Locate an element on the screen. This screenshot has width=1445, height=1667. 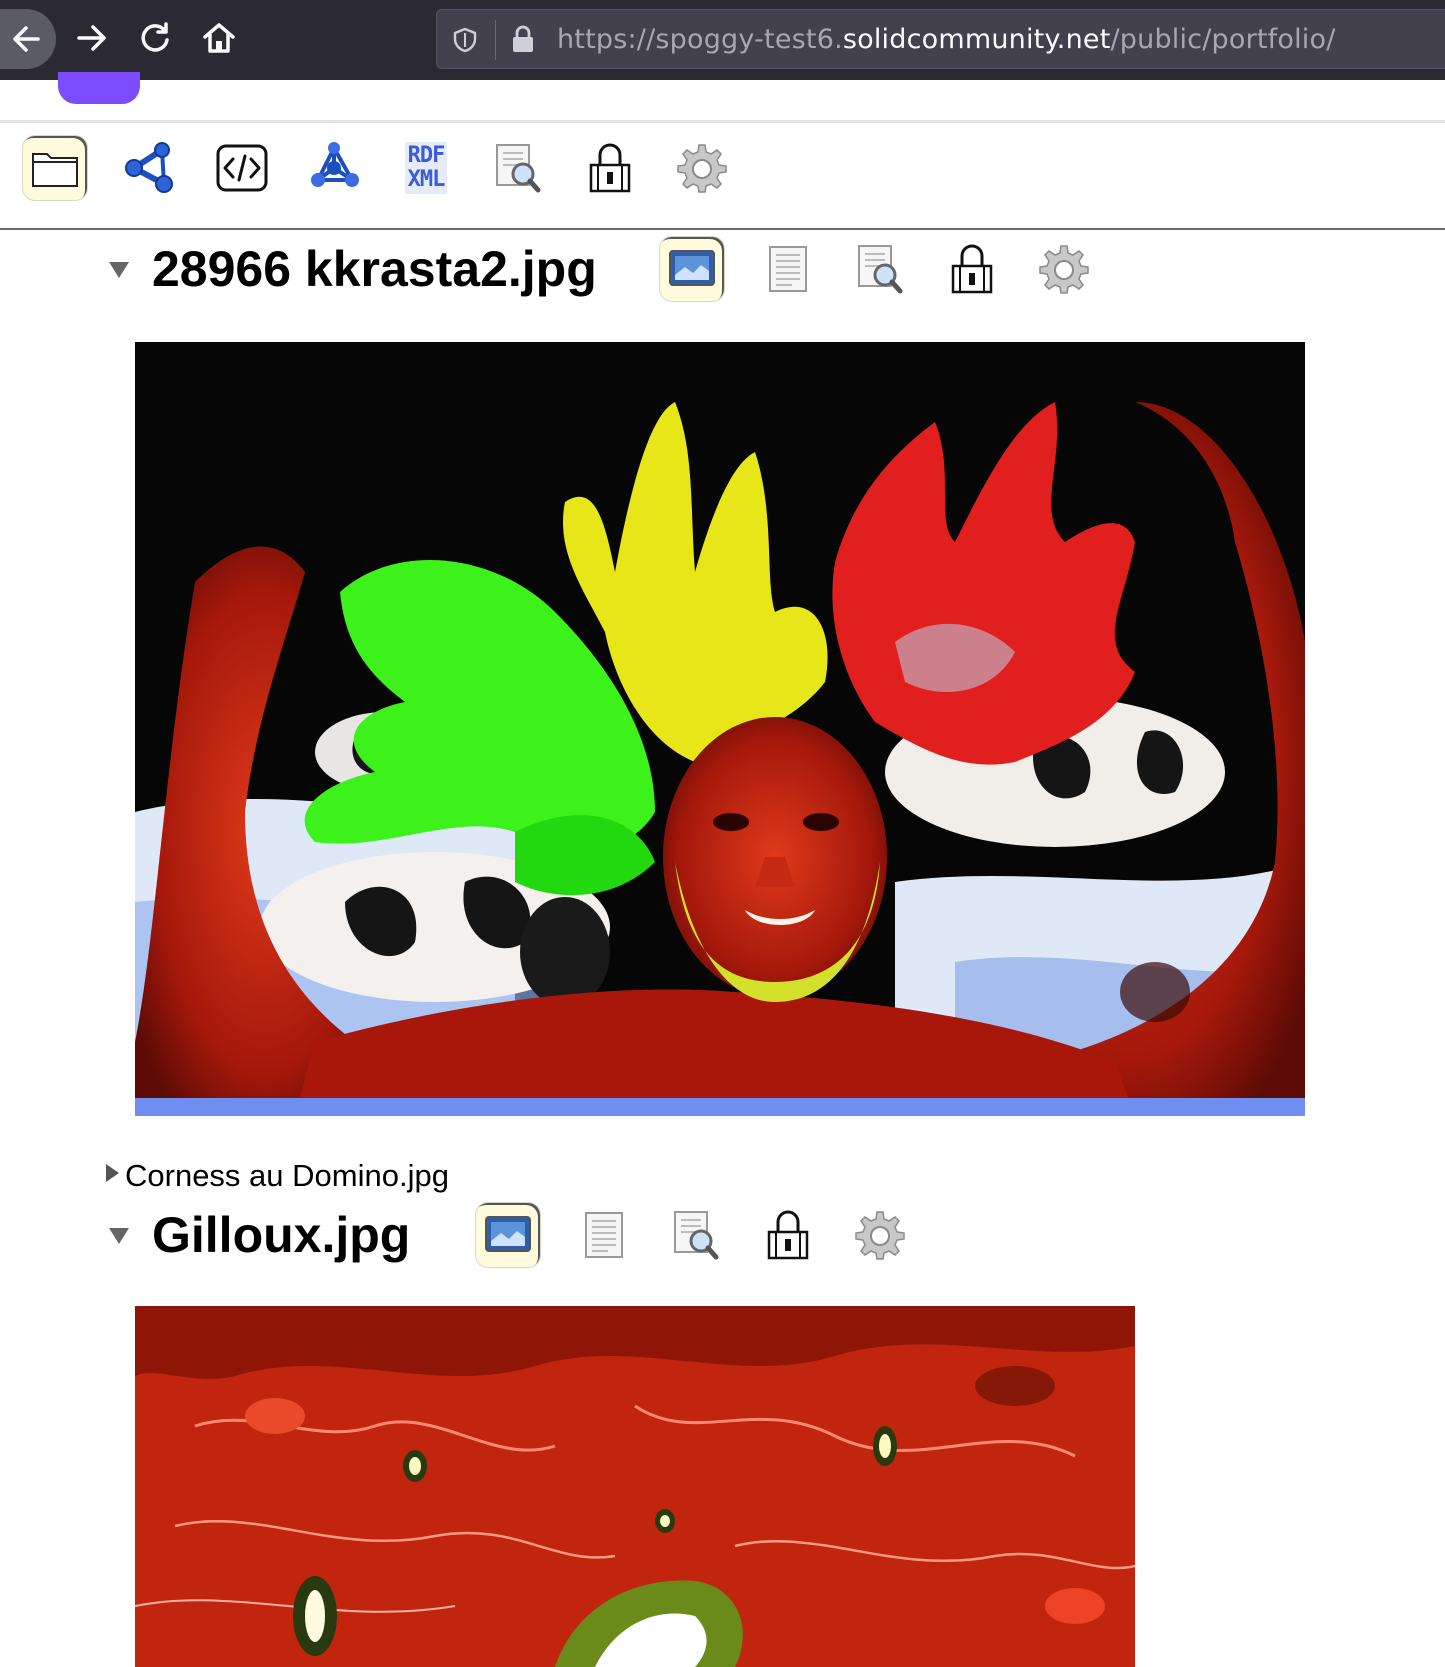
app-header-strip is located at coordinates (722, 97).